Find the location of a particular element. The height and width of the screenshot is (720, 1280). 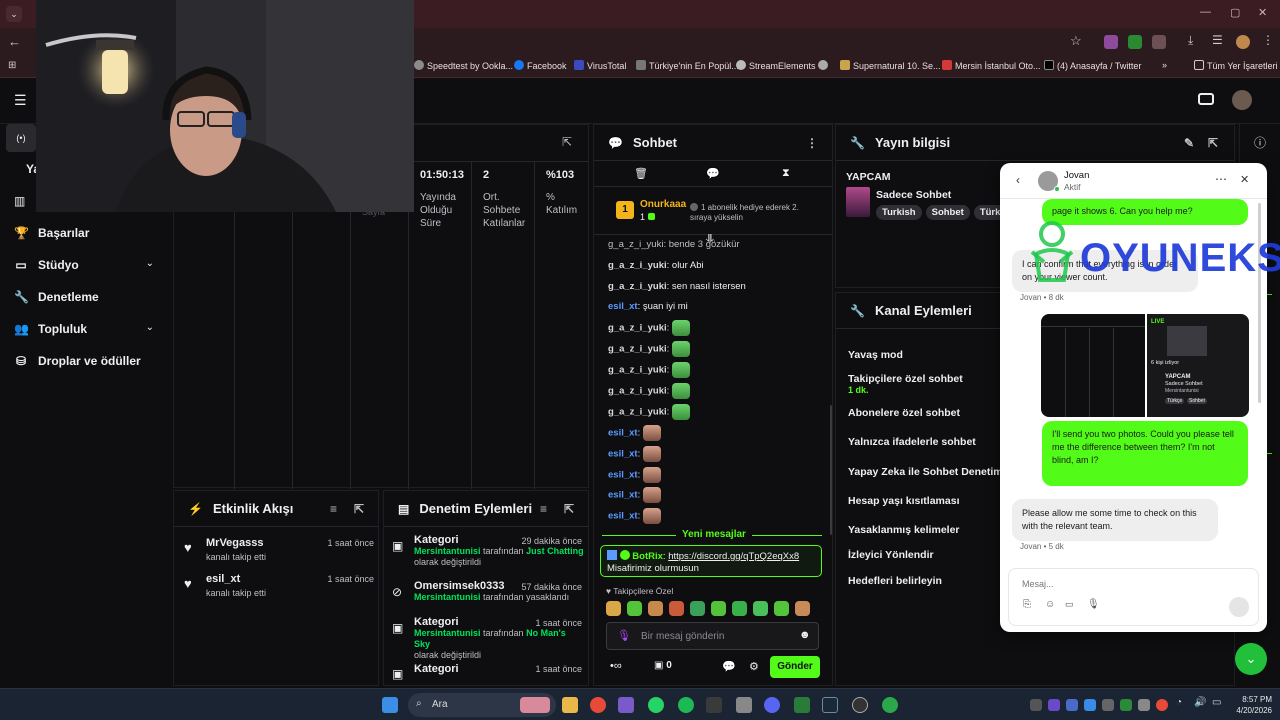

emoji-icon: ☺ is located at coordinates (1050, 604).